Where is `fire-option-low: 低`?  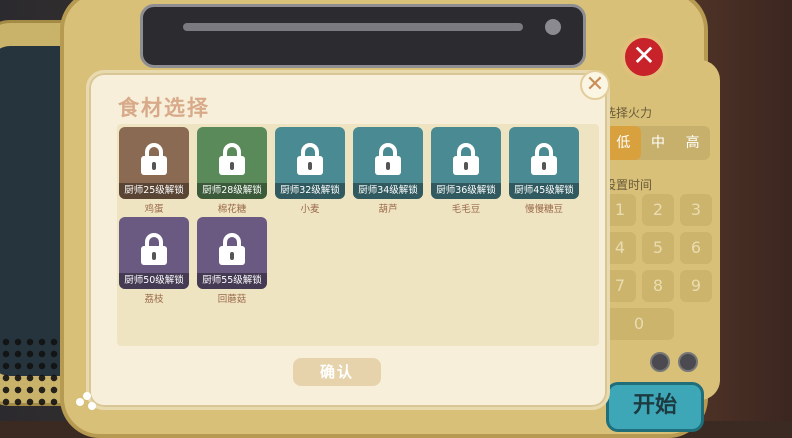 fire-option-low: 低 is located at coordinates (623, 143).